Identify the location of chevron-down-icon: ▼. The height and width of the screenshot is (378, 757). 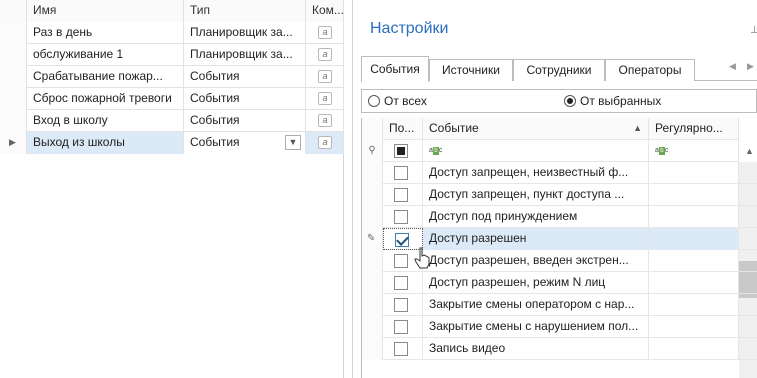
(293, 142).